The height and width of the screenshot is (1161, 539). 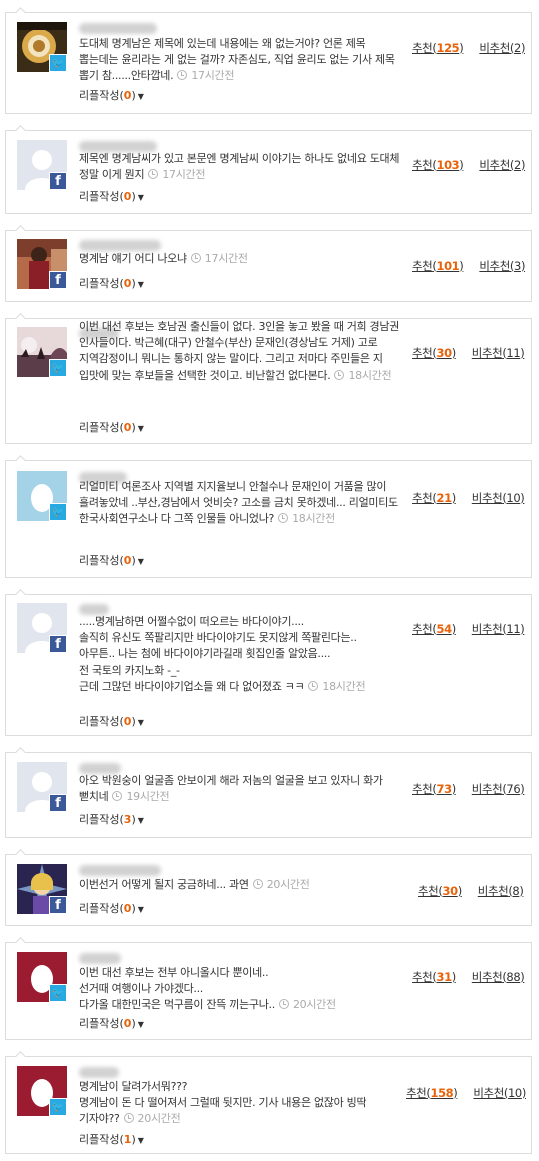 What do you see at coordinates (133, 258) in the screenshot?
I see `comment-body: 명계남 얘기 어디 나오냐` at bounding box center [133, 258].